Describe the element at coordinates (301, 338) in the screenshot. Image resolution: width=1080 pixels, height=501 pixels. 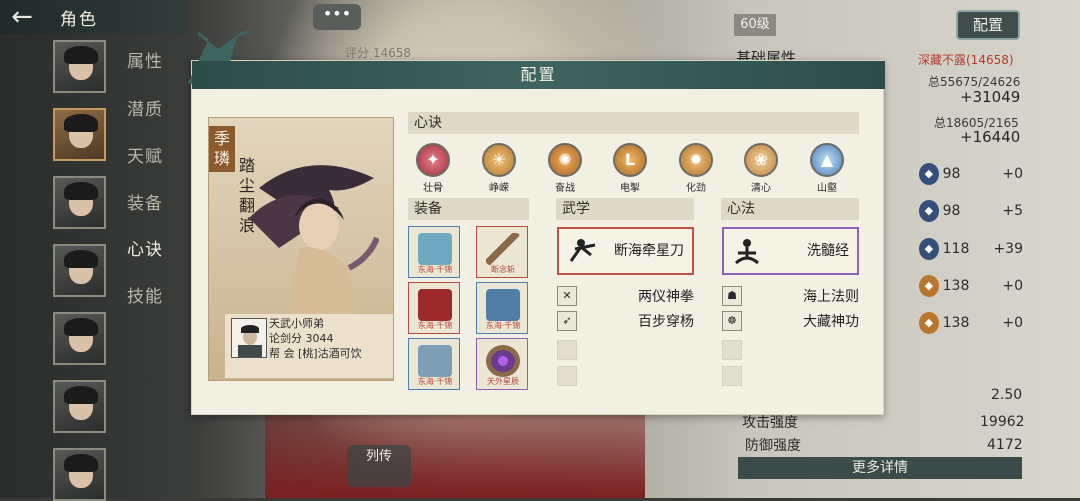
I see `player-score: 论剑分 3044` at that location.